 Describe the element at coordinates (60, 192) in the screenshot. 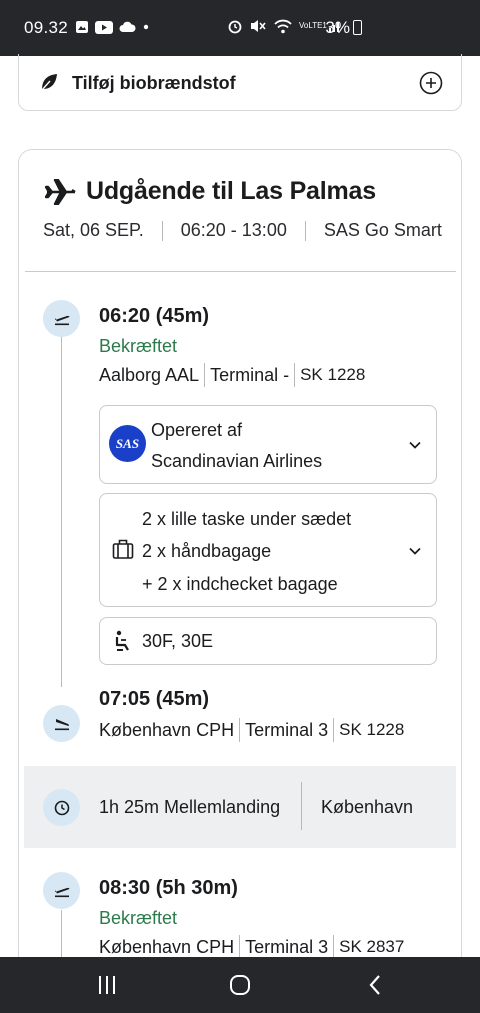

I see `airplane-icon` at that location.